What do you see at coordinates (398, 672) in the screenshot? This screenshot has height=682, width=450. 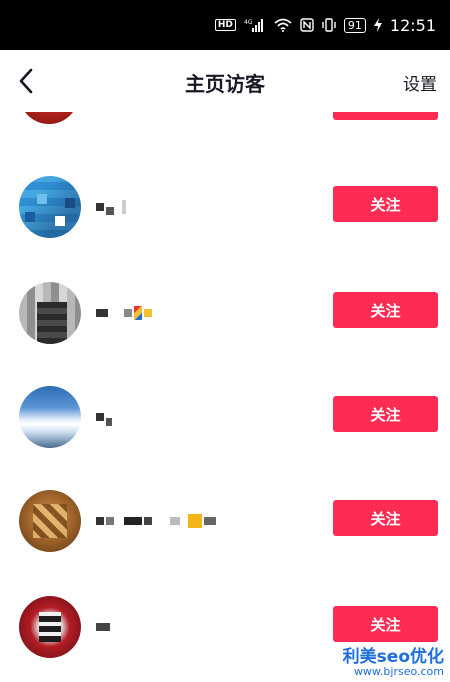 I see `watermark-url: www.bjrseo.com` at bounding box center [398, 672].